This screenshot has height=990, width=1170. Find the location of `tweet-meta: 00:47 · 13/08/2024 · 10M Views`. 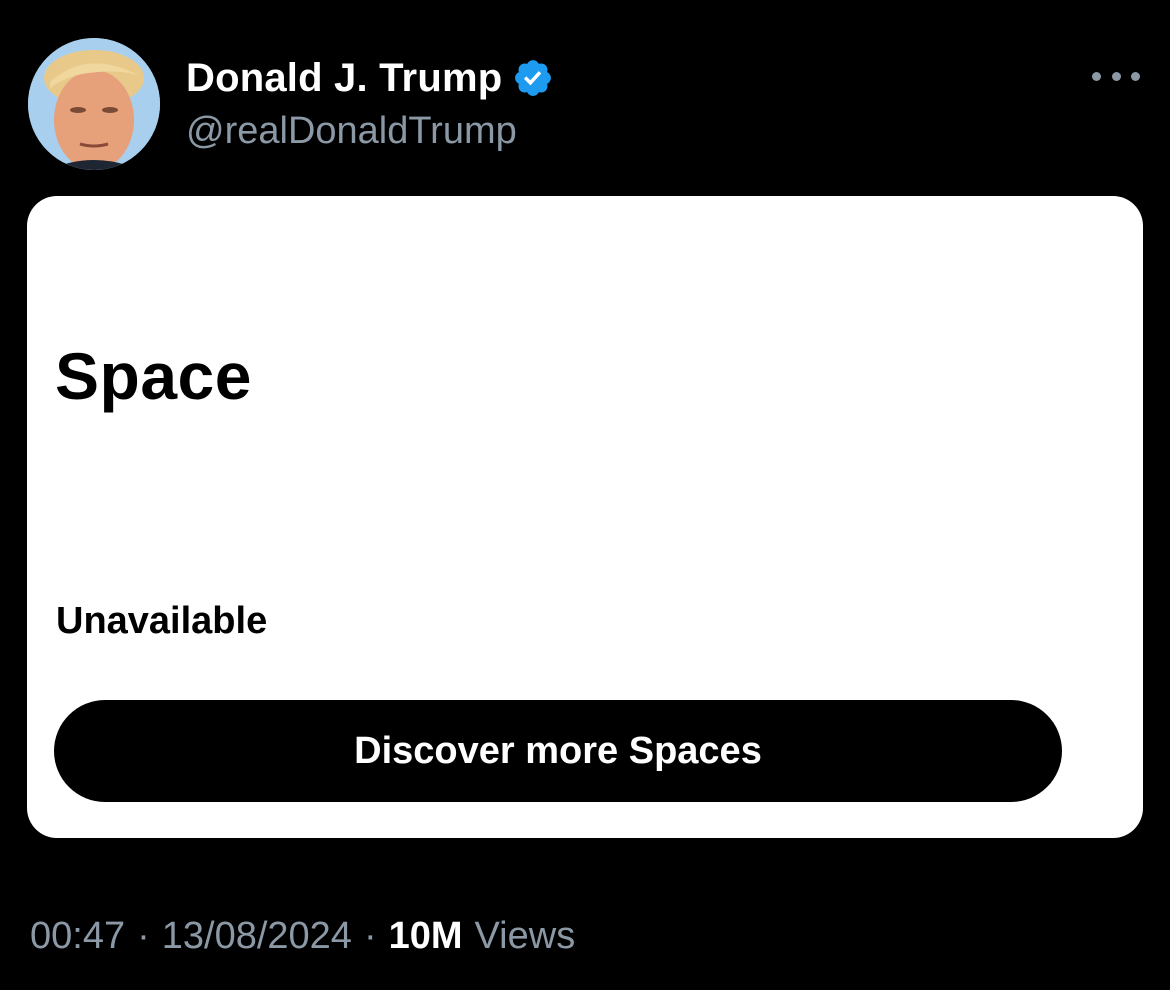

tweet-meta: 00:47 · 13/08/2024 · 10M Views is located at coordinates (302, 936).